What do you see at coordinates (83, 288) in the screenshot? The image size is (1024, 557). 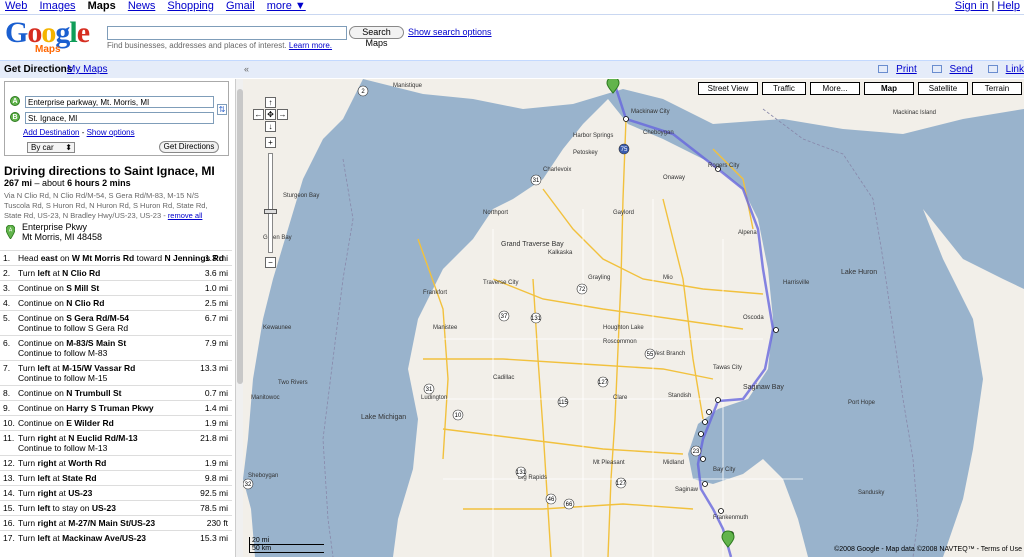 I see `step-road: S Mill St` at bounding box center [83, 288].